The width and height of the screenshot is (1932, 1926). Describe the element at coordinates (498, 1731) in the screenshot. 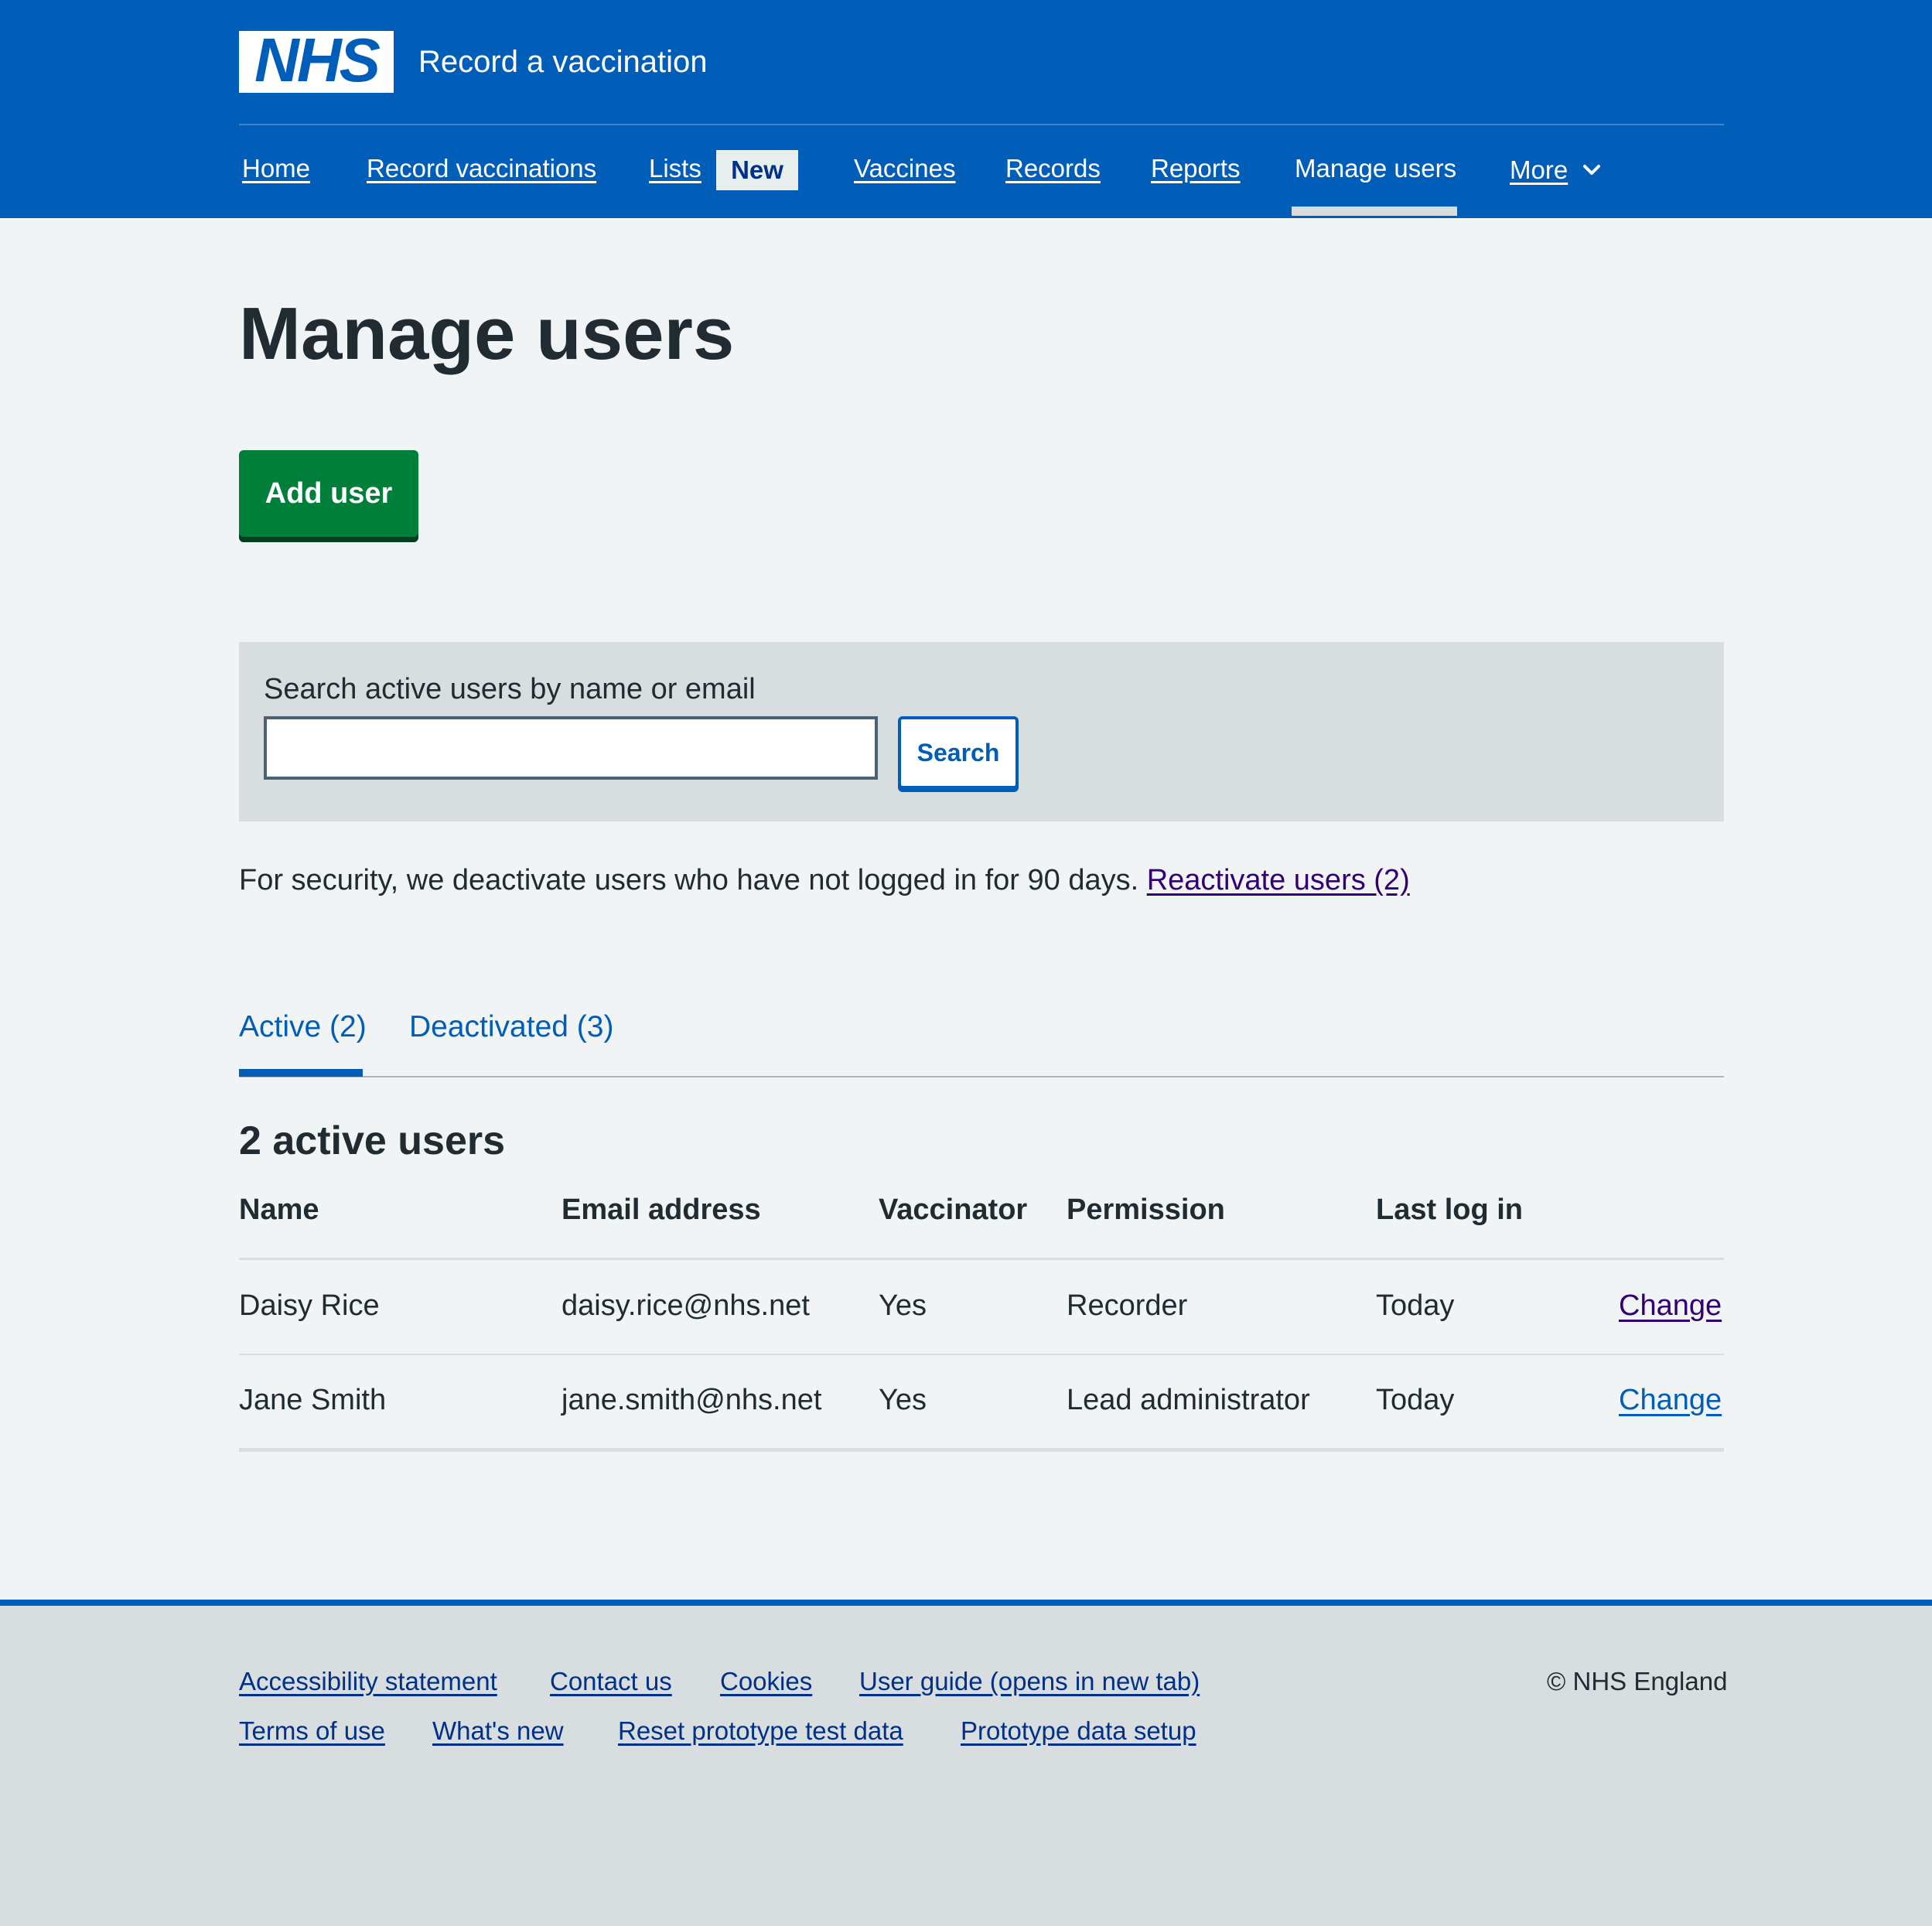

I see `footer-link-whats-new: What's new` at that location.